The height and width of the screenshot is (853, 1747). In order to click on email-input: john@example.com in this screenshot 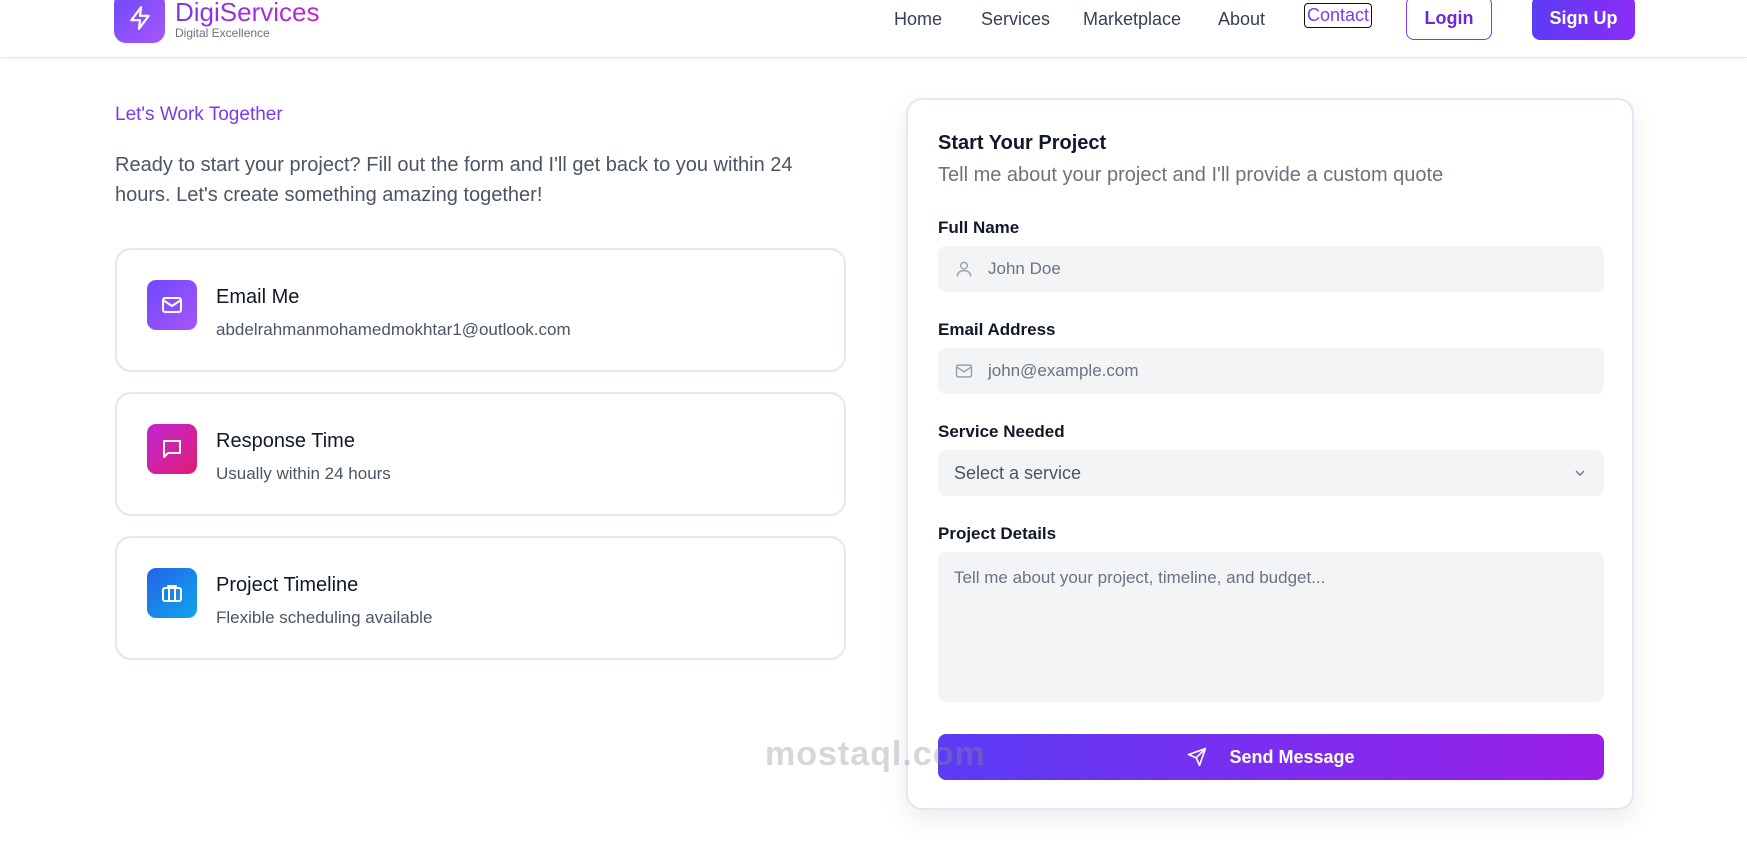, I will do `click(1271, 371)`.